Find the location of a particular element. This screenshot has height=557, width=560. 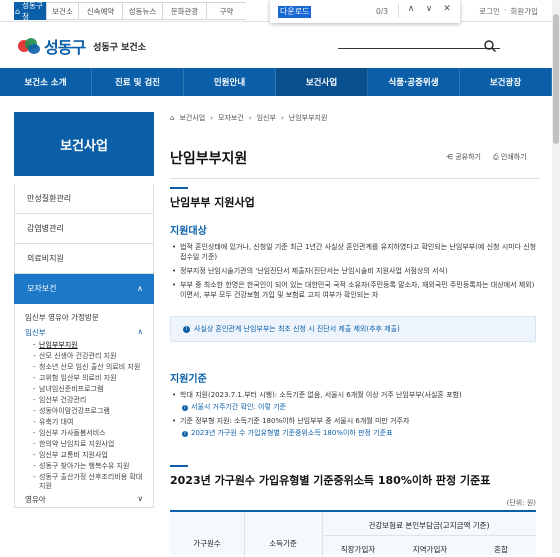

crumb-item: 난임부부지원 is located at coordinates (308, 118).